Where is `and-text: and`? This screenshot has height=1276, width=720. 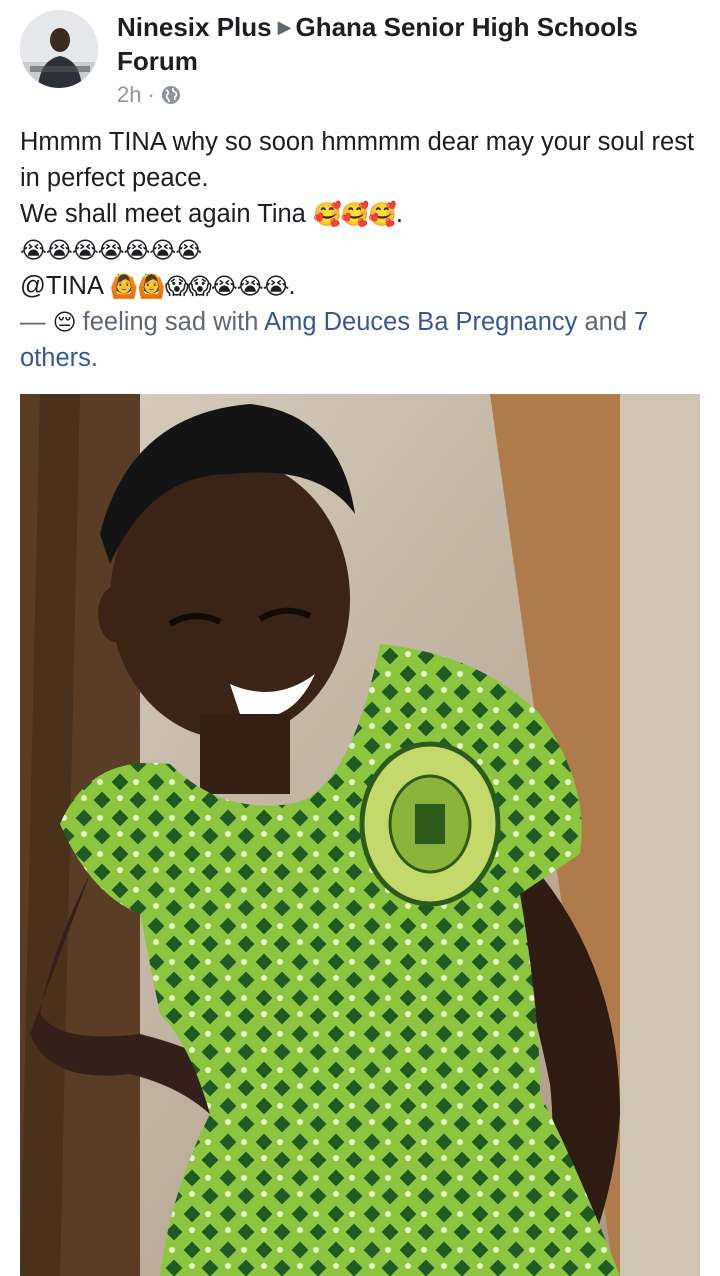 and-text: and is located at coordinates (606, 322).